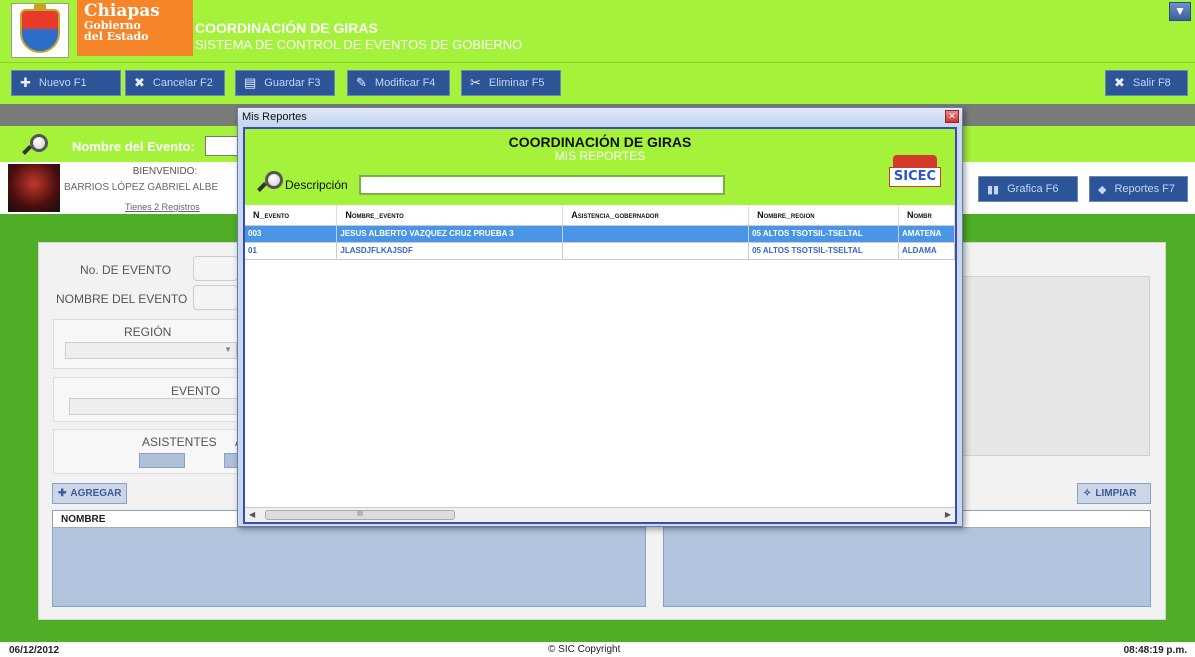 The width and height of the screenshot is (1195, 657). What do you see at coordinates (148, 332) in the screenshot?
I see `region-label: REGIÓN` at bounding box center [148, 332].